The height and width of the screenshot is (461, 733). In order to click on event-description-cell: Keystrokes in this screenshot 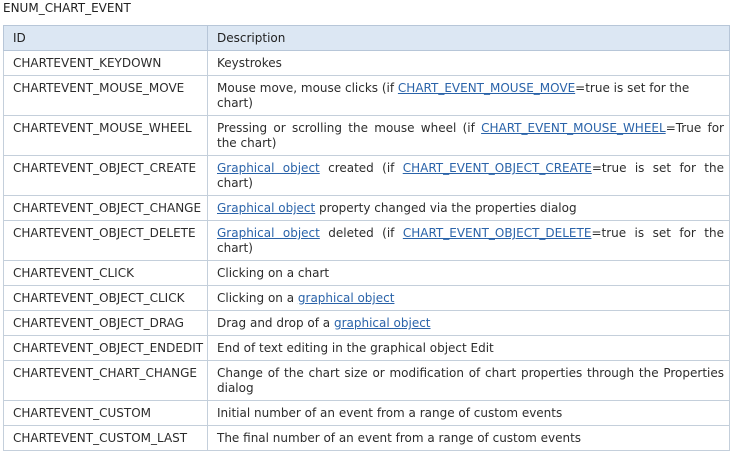, I will do `click(468, 63)`.